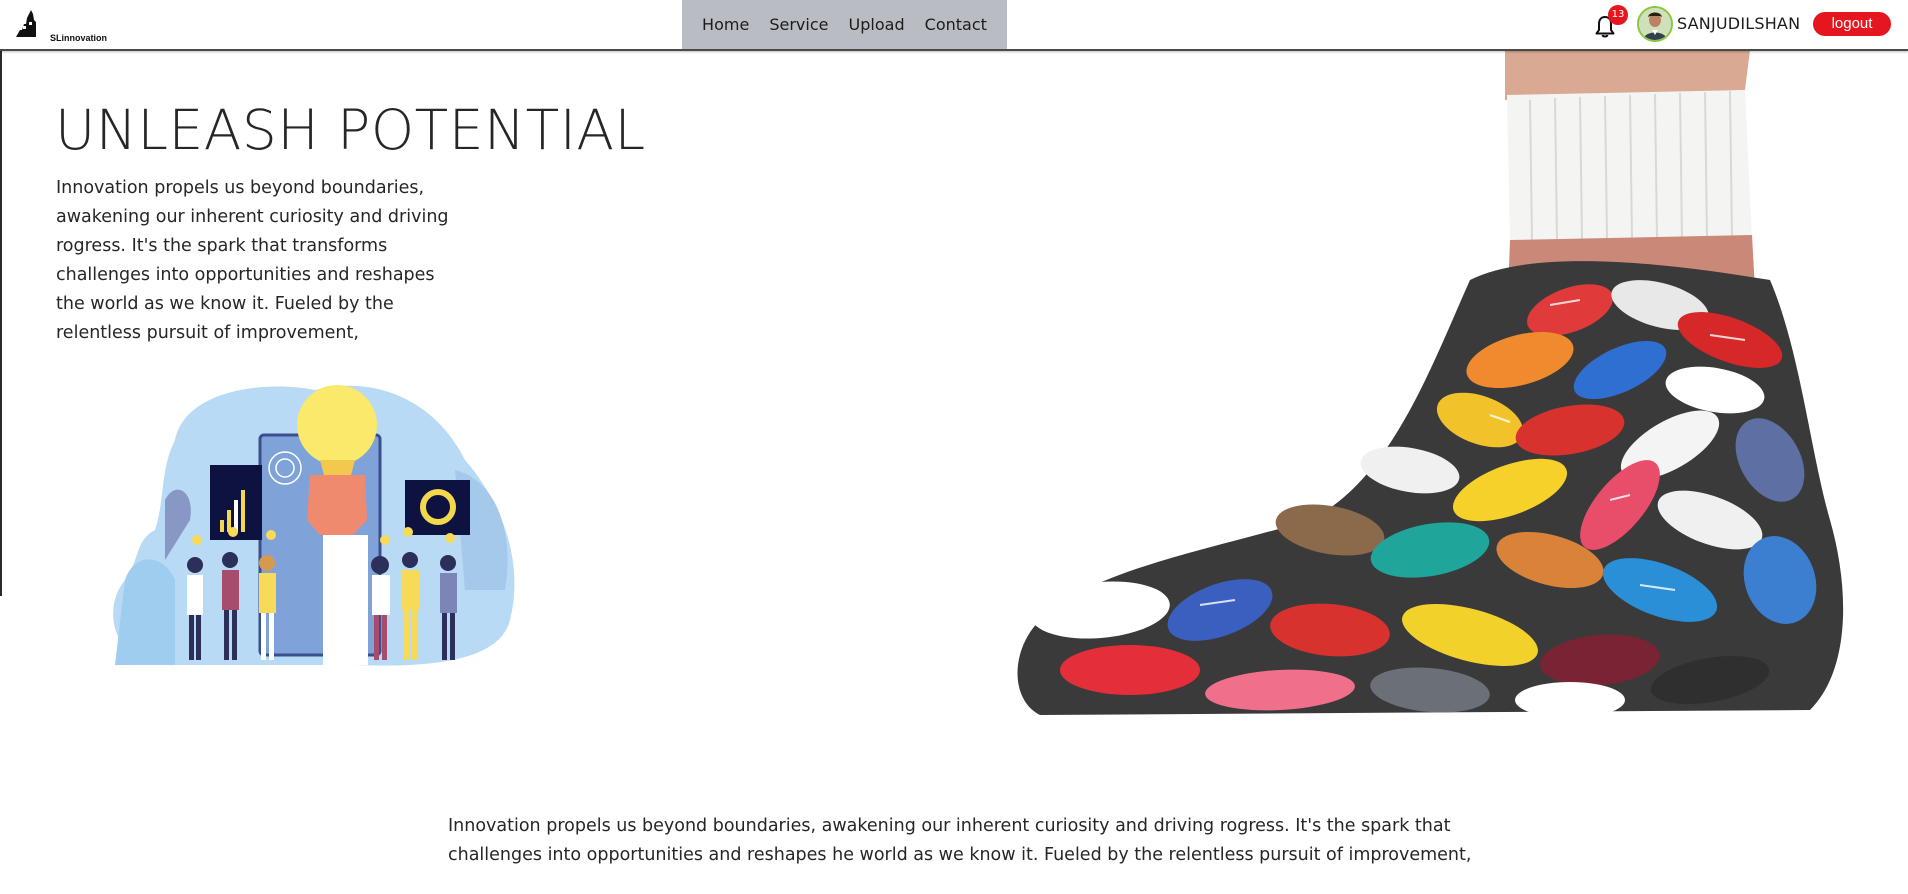  What do you see at coordinates (1739, 23) in the screenshot?
I see `username: SANJUDILSHAN` at bounding box center [1739, 23].